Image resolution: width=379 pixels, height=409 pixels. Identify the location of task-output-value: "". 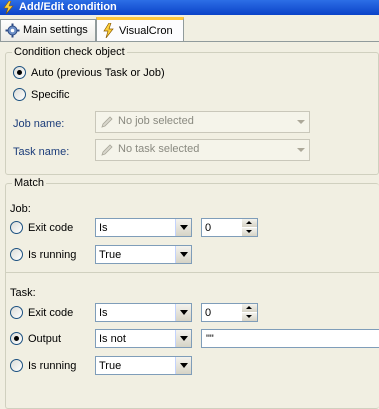
(210, 339).